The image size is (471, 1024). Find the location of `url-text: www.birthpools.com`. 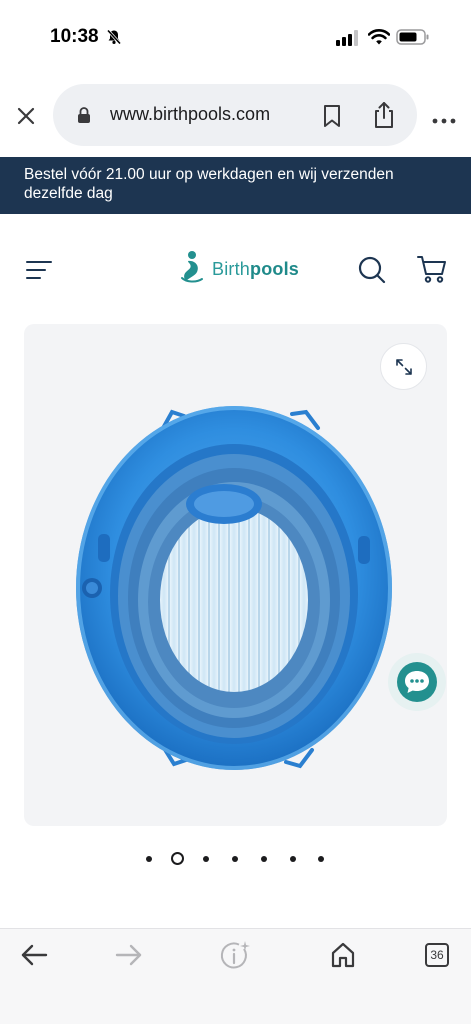

url-text: www.birthpools.com is located at coordinates (190, 114).